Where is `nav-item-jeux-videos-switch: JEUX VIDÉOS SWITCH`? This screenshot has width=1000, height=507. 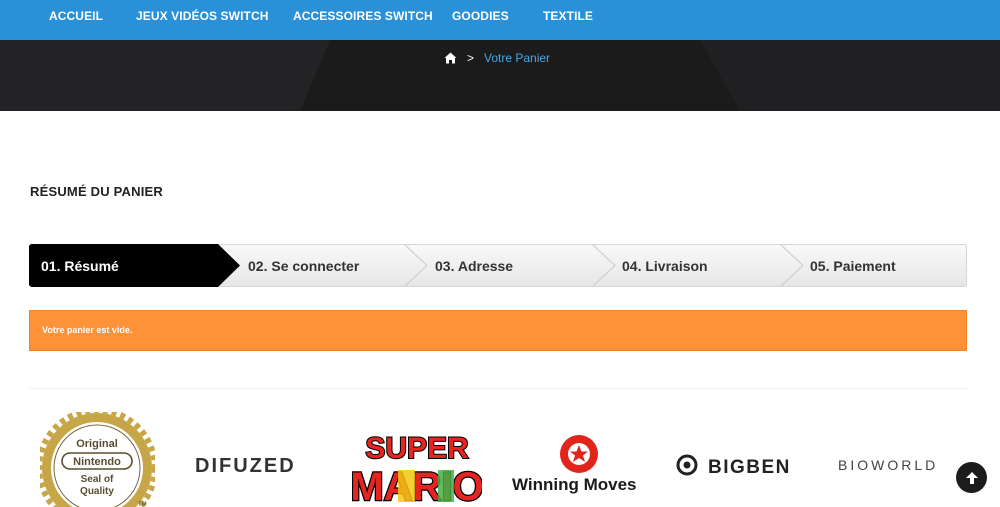
nav-item-jeux-videos-switch: JEUX VIDÉOS SWITCH is located at coordinates (202, 16).